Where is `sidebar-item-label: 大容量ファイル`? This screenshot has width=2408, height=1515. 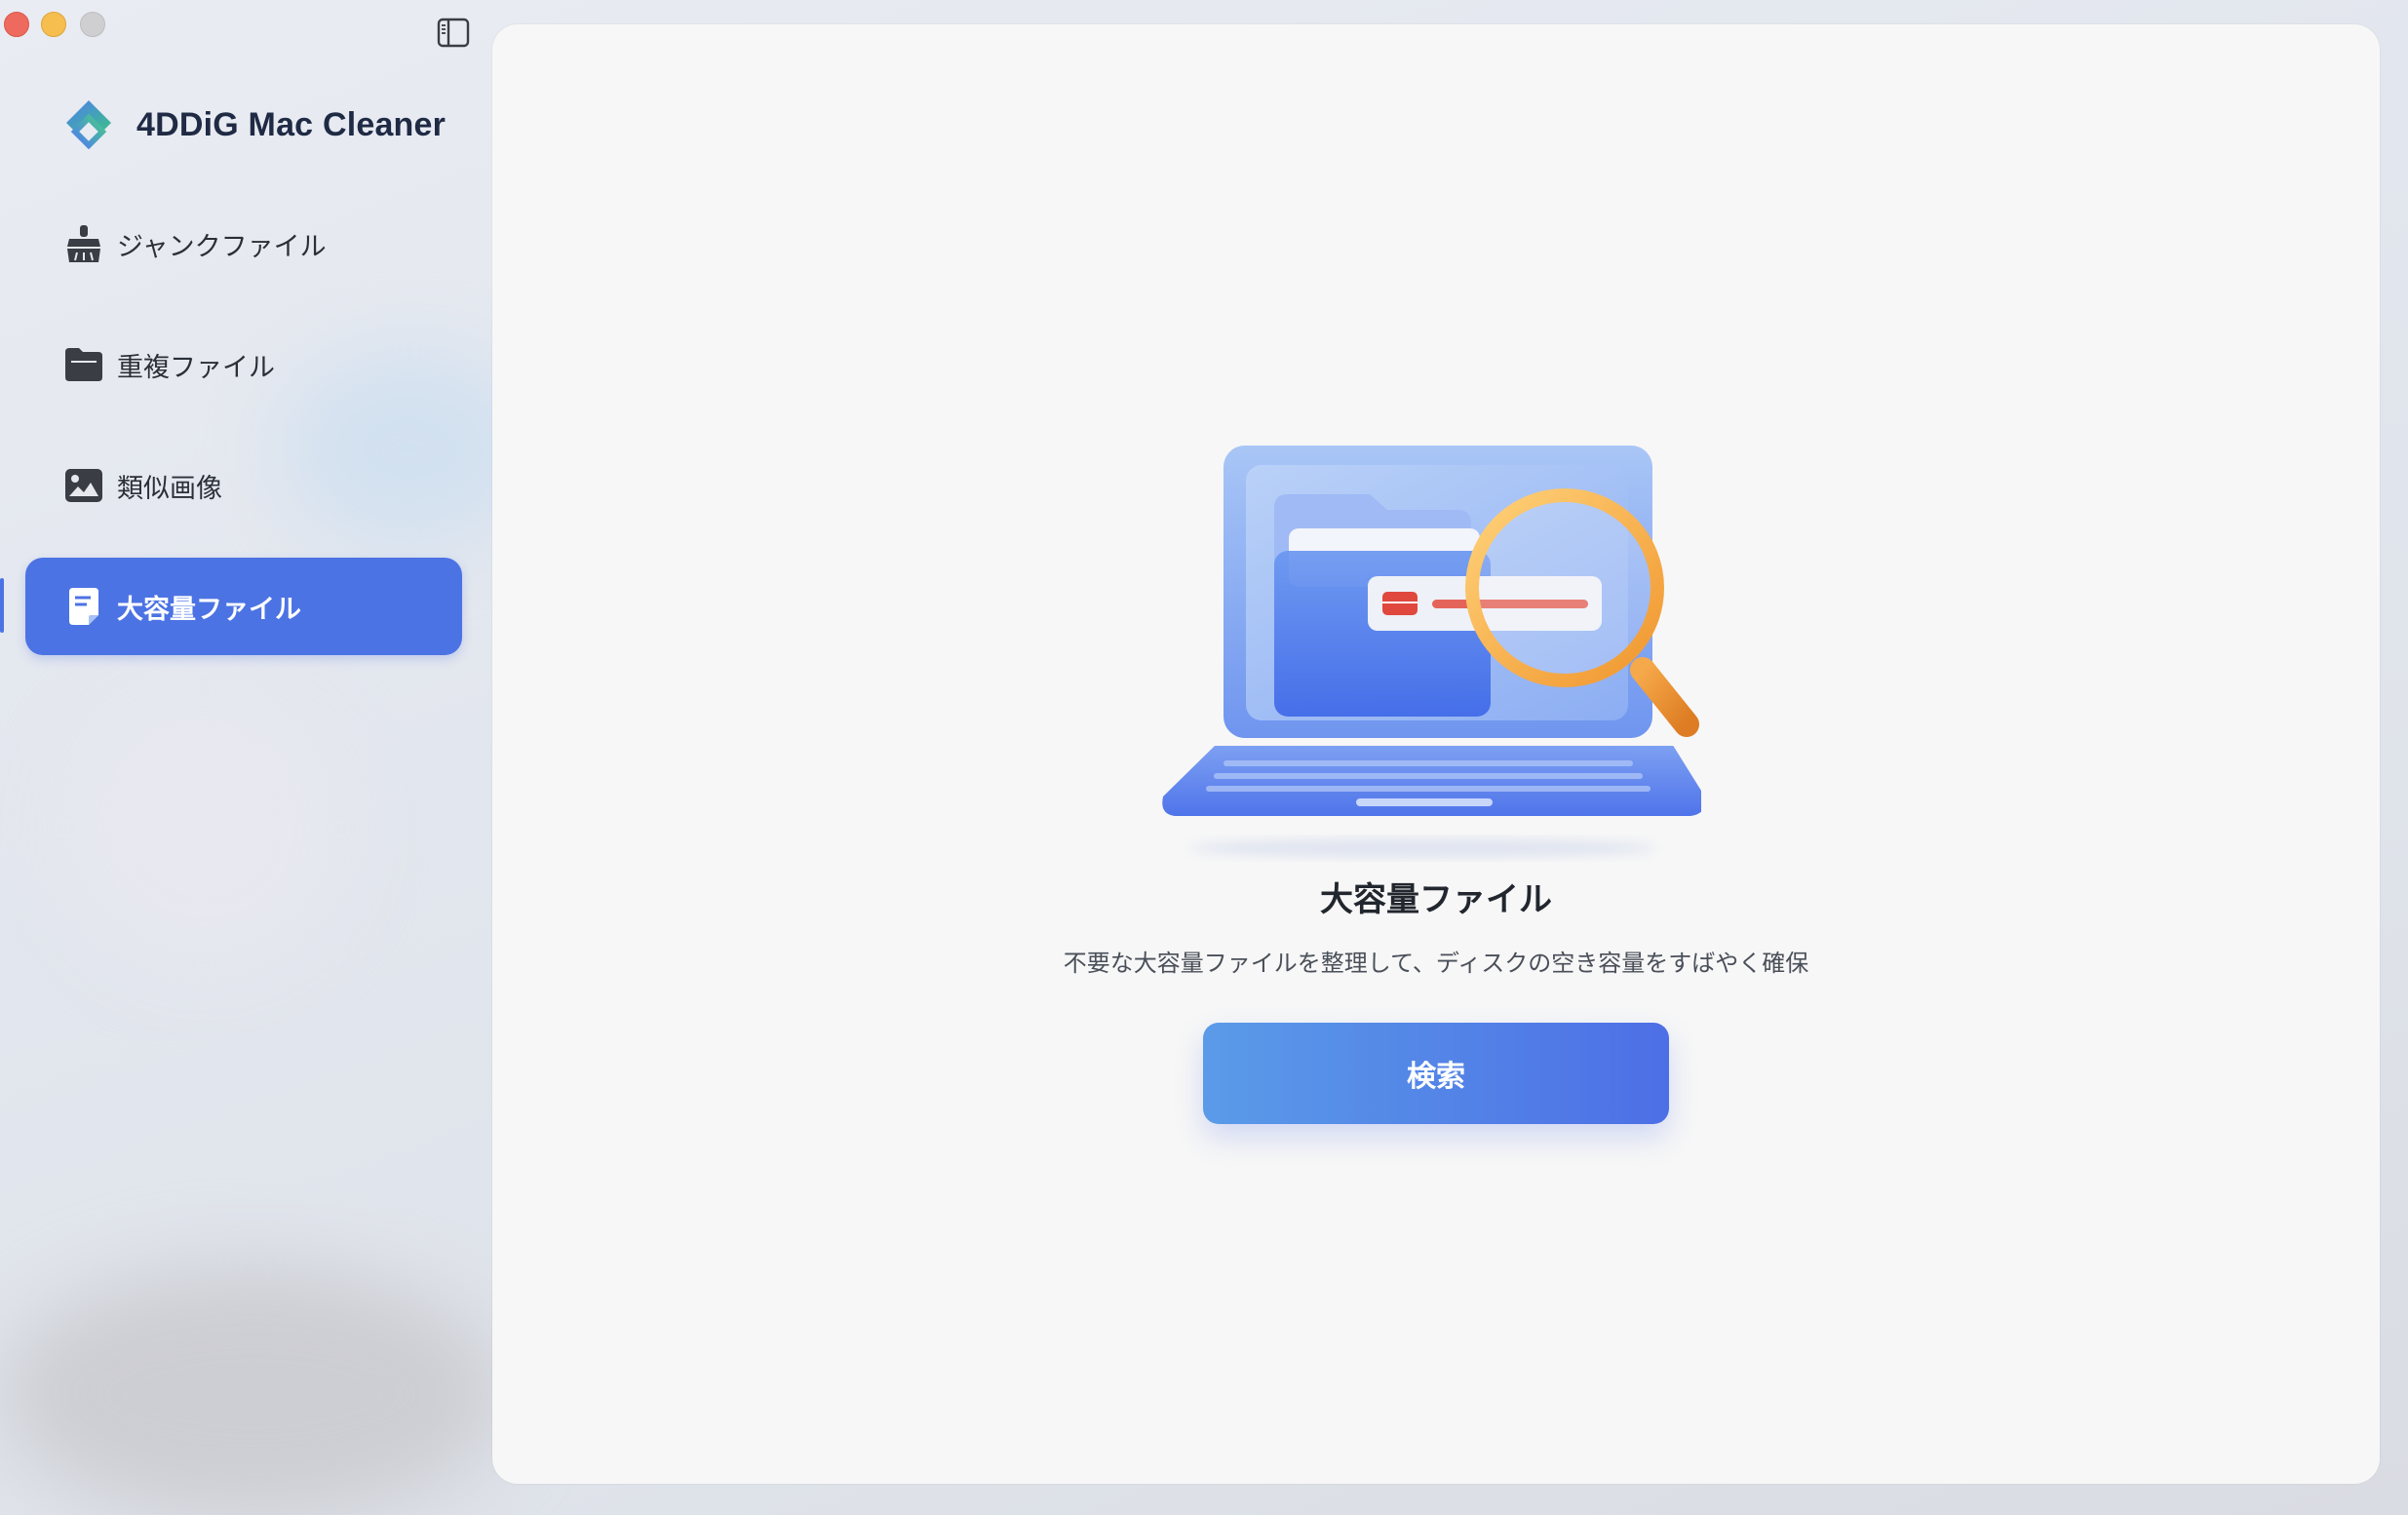 sidebar-item-label: 大容量ファイル is located at coordinates (209, 610).